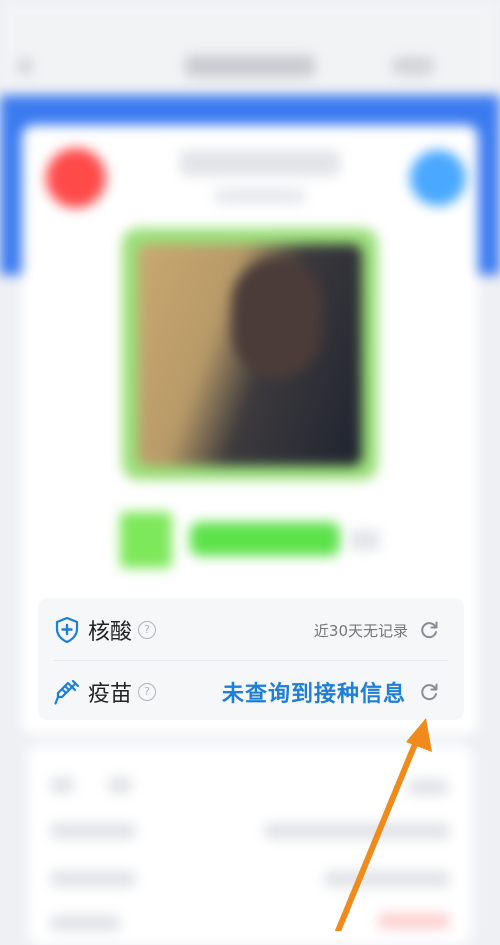  I want to click on top-right-action-blurred, so click(413, 66).